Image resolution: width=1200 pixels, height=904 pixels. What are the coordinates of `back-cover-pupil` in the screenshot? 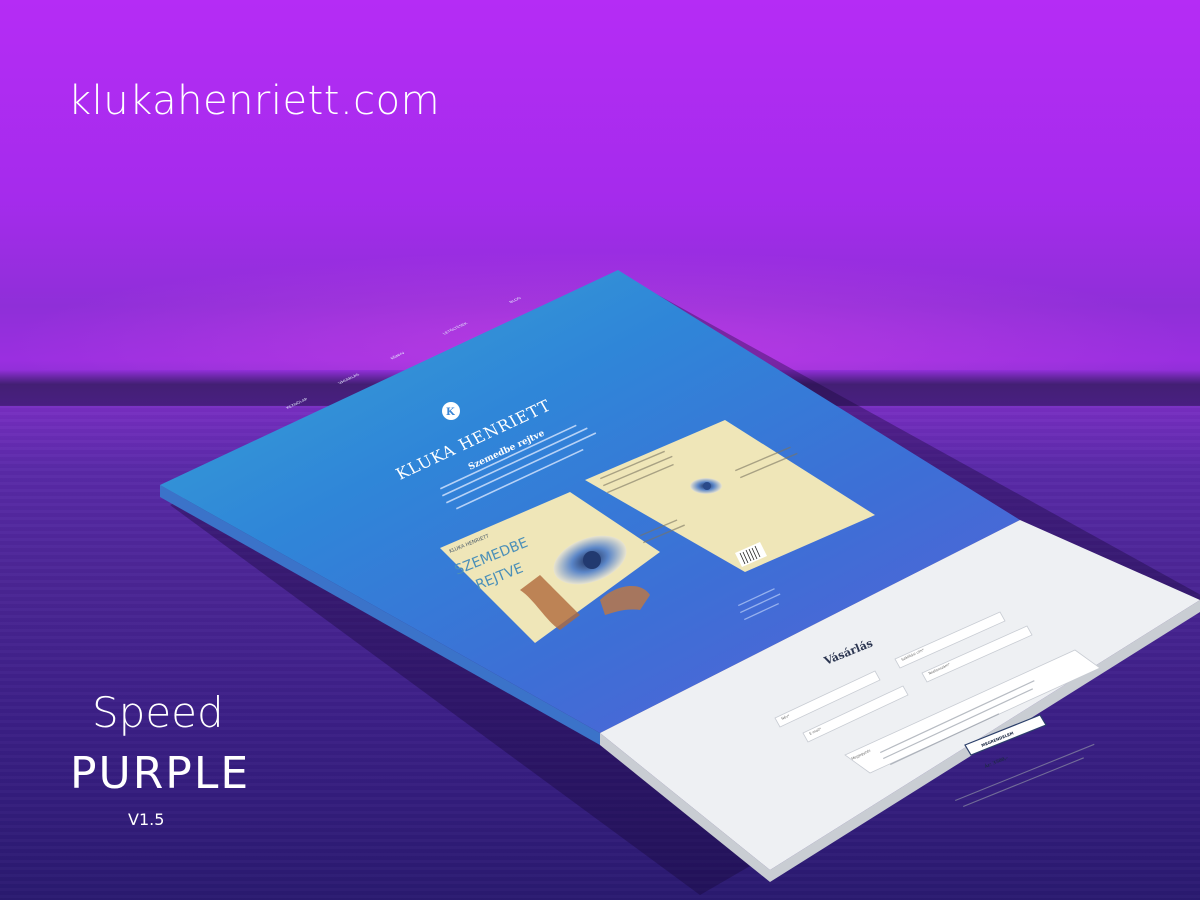 It's located at (707, 486).